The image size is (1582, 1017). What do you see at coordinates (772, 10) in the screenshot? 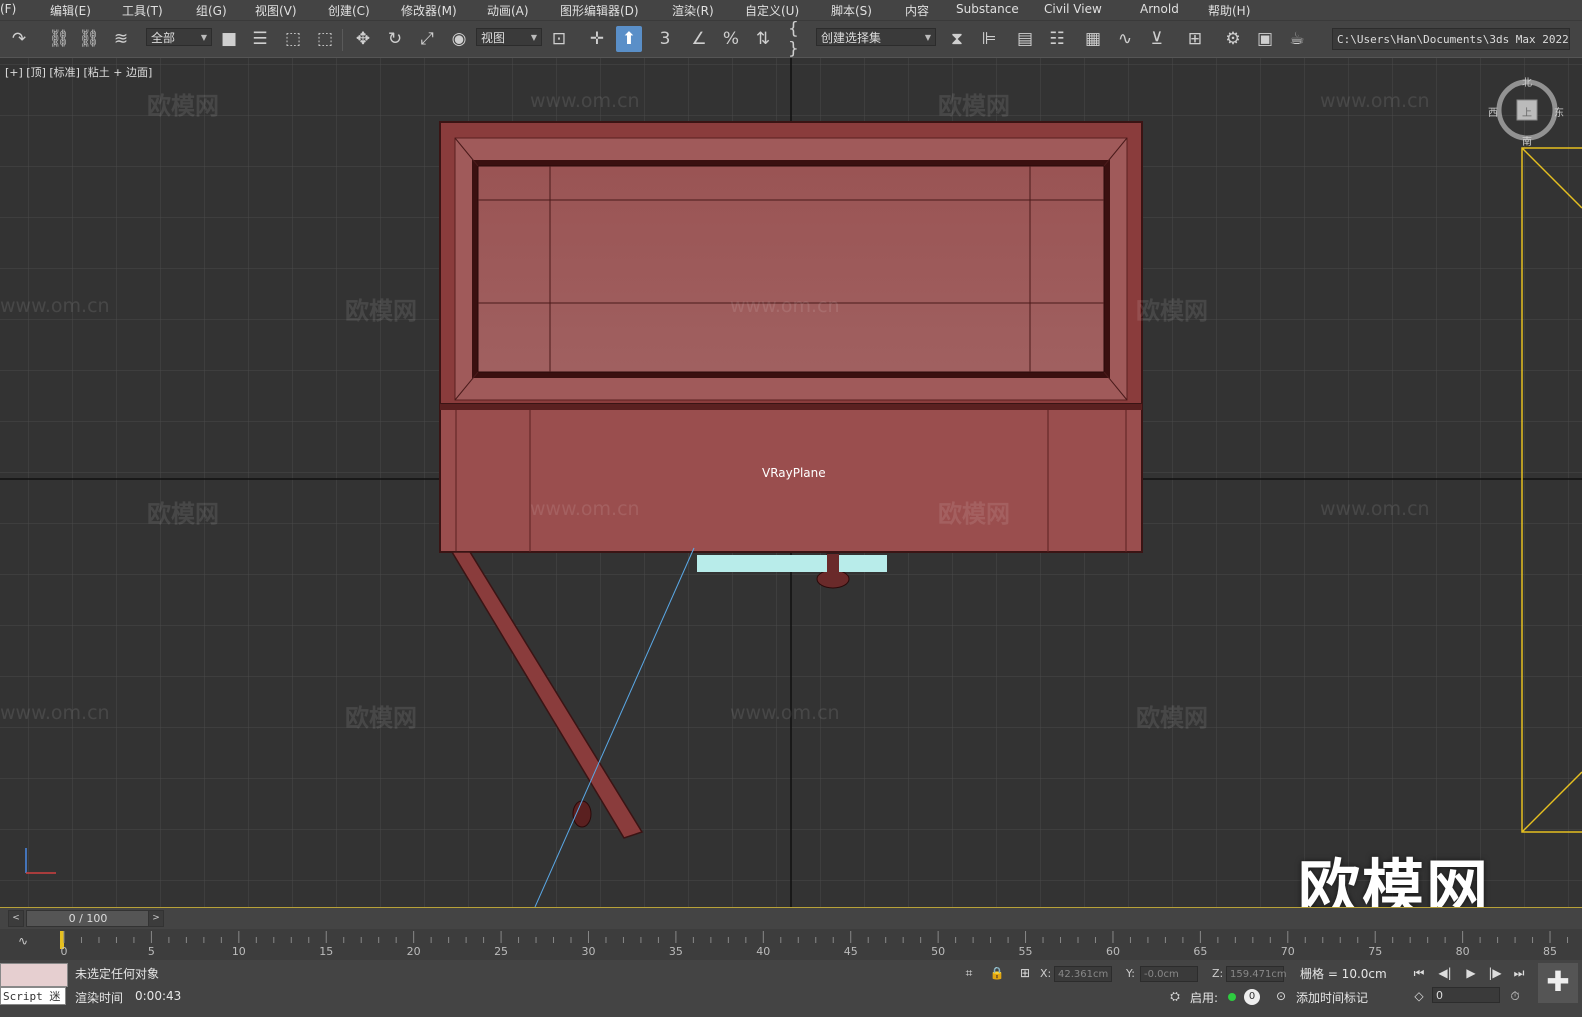
I see `menu-customize: 自定义(U)` at bounding box center [772, 10].